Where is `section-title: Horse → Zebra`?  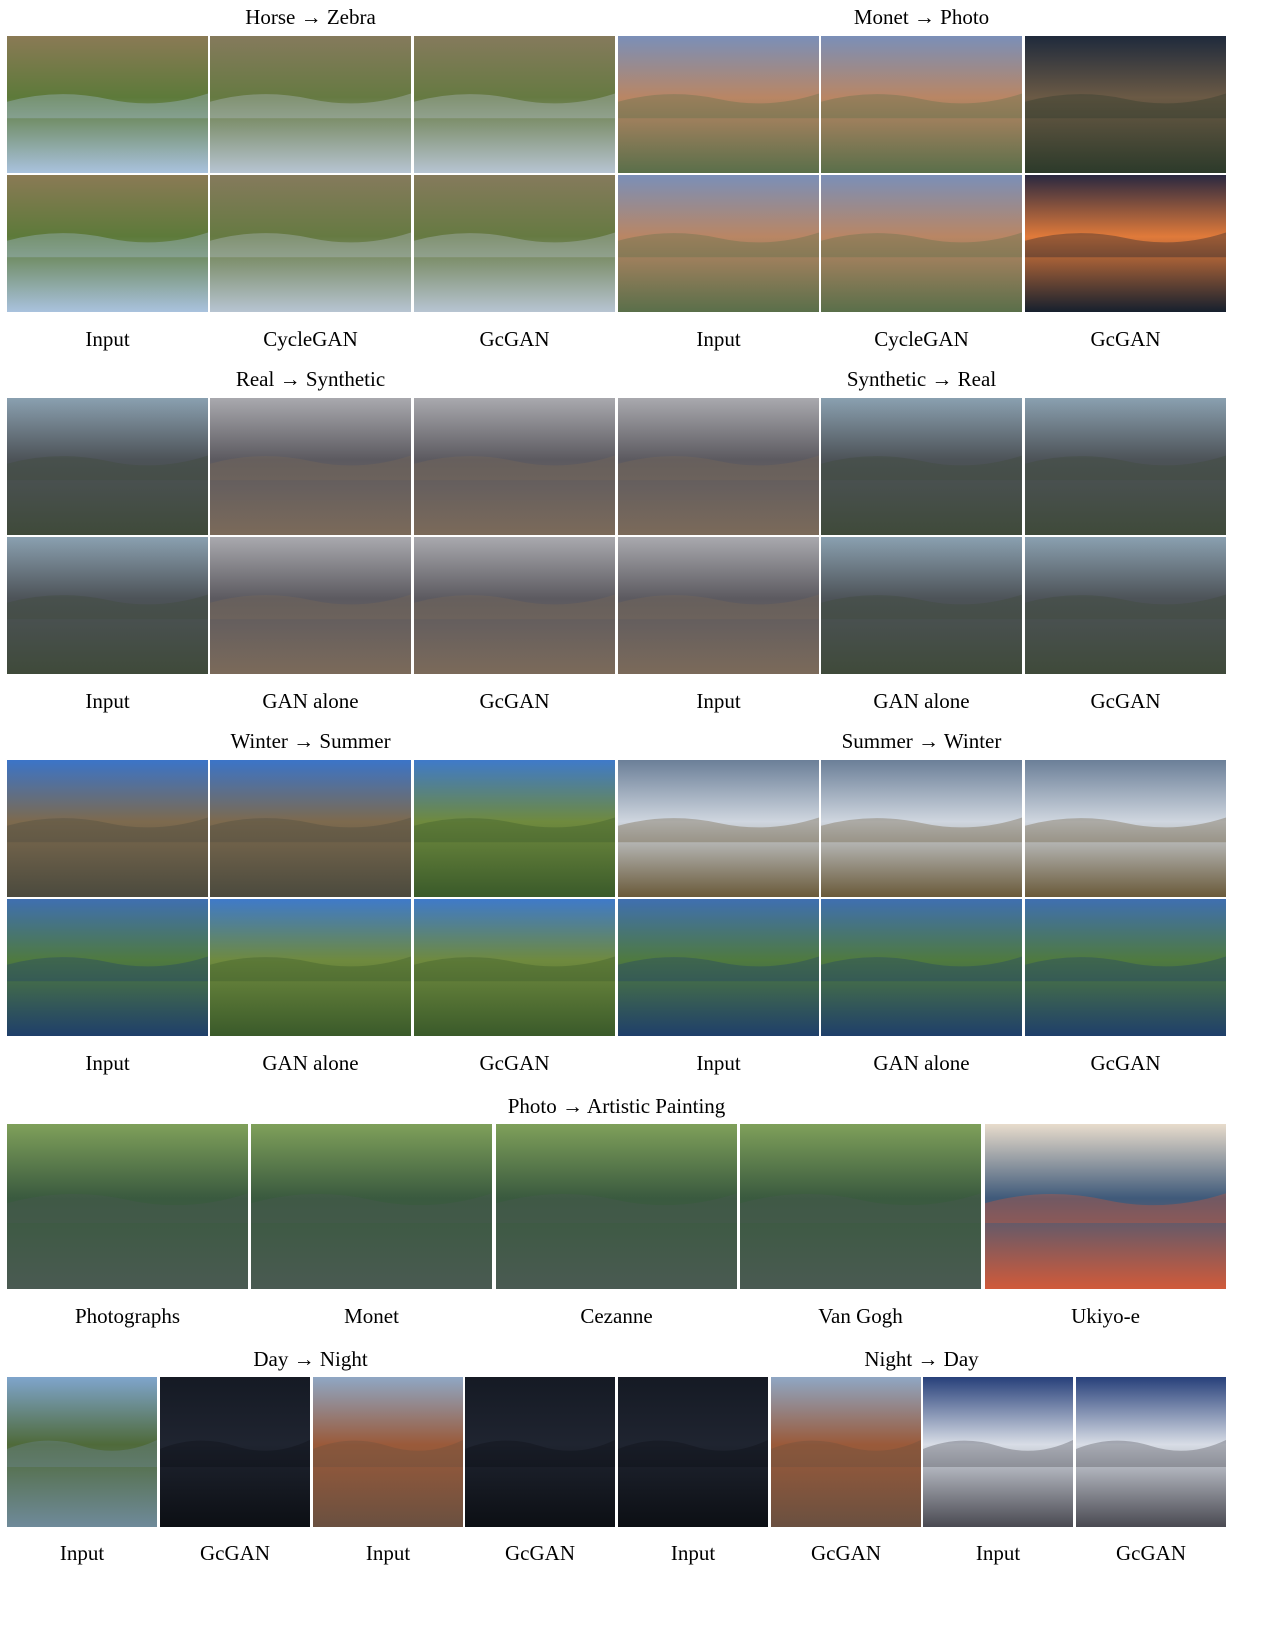
section-title: Horse → Zebra is located at coordinates (310, 17).